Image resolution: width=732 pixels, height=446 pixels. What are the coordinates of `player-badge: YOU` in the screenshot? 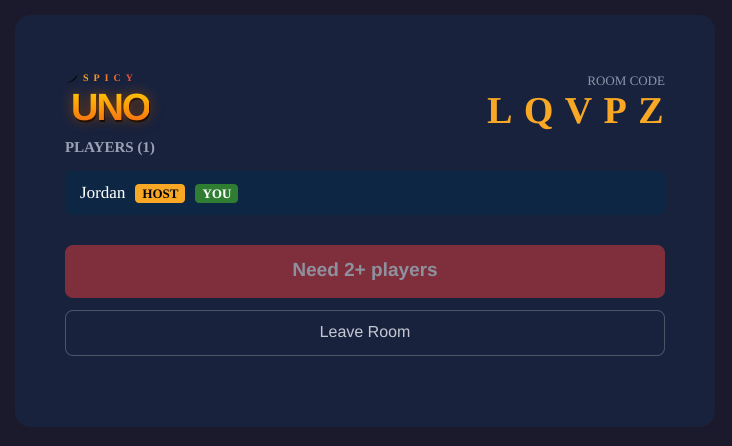 It's located at (216, 193).